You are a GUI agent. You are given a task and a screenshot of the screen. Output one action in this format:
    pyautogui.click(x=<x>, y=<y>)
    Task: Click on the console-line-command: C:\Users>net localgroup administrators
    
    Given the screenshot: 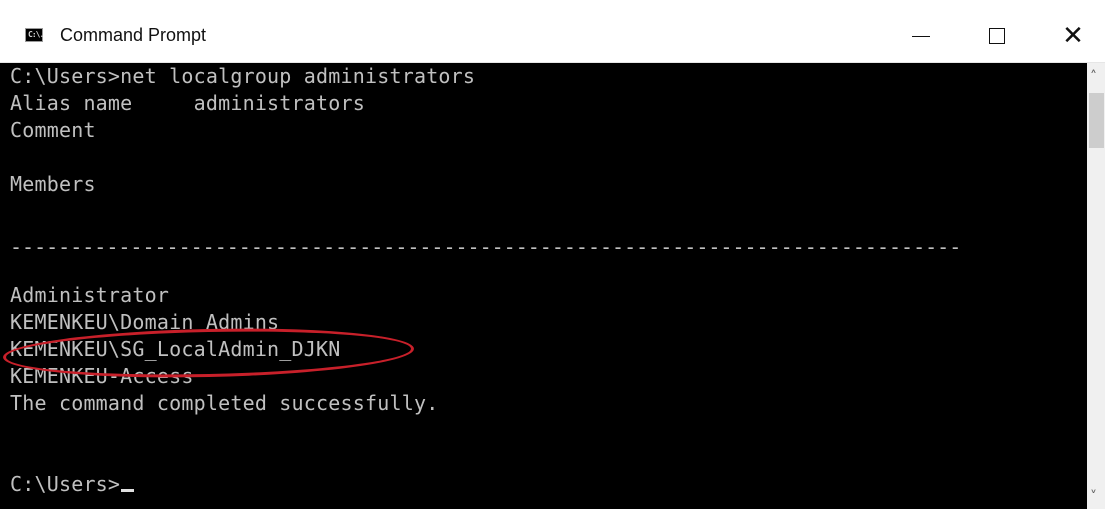 What is the action you would take?
    pyautogui.click(x=243, y=76)
    